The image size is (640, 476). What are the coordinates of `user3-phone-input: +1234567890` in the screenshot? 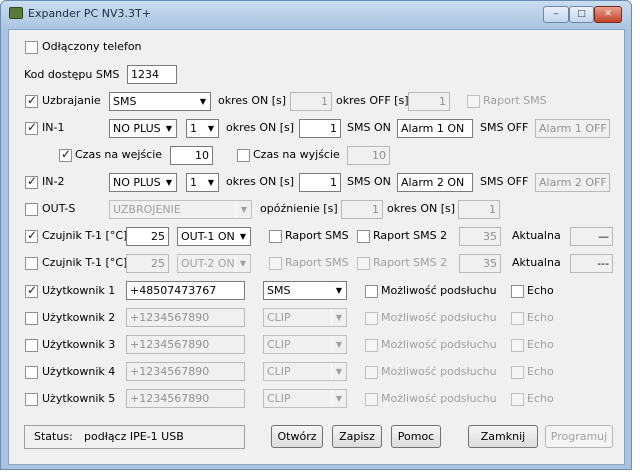 It's located at (185, 344).